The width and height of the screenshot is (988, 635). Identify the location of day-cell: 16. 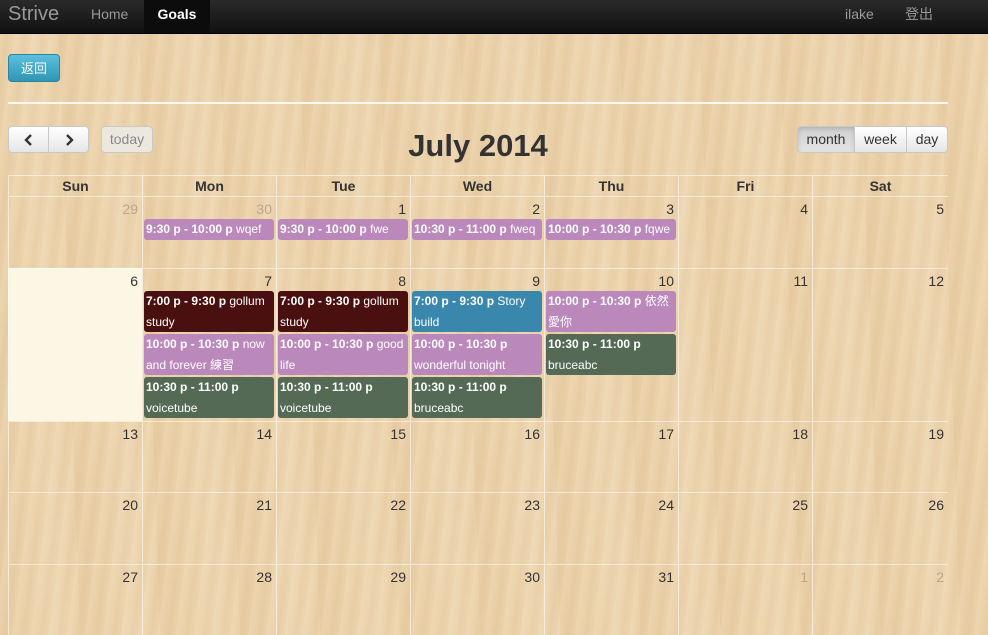
(477, 456).